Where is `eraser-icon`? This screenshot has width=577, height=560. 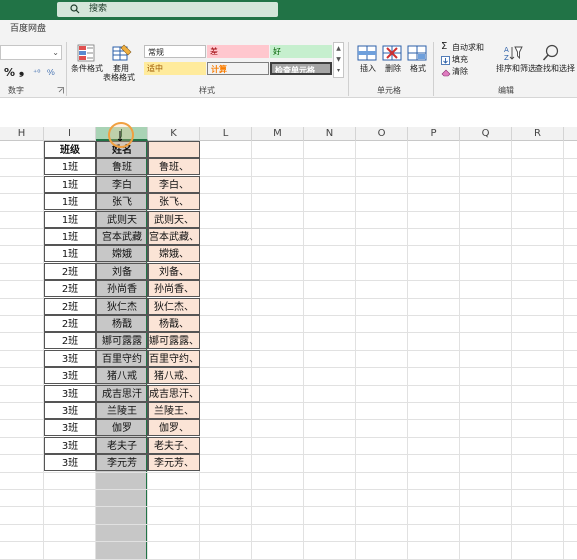
eraser-icon is located at coordinates (446, 72).